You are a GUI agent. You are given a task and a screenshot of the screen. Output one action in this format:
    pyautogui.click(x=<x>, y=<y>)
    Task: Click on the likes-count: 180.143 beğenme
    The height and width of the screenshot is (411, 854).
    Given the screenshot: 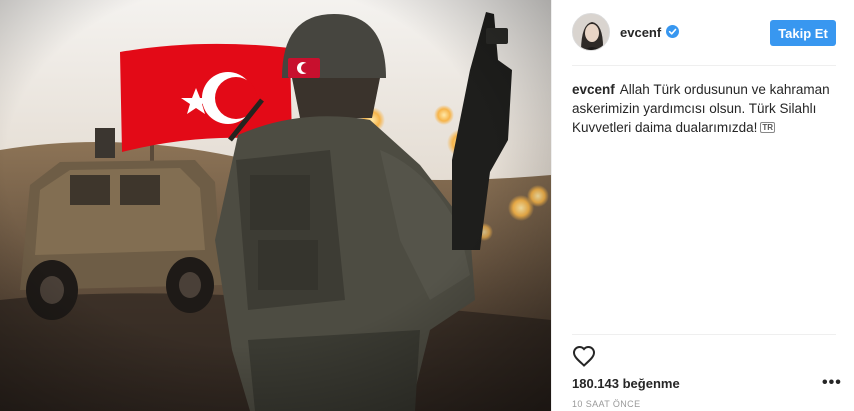 What is the action you would take?
    pyautogui.click(x=626, y=383)
    